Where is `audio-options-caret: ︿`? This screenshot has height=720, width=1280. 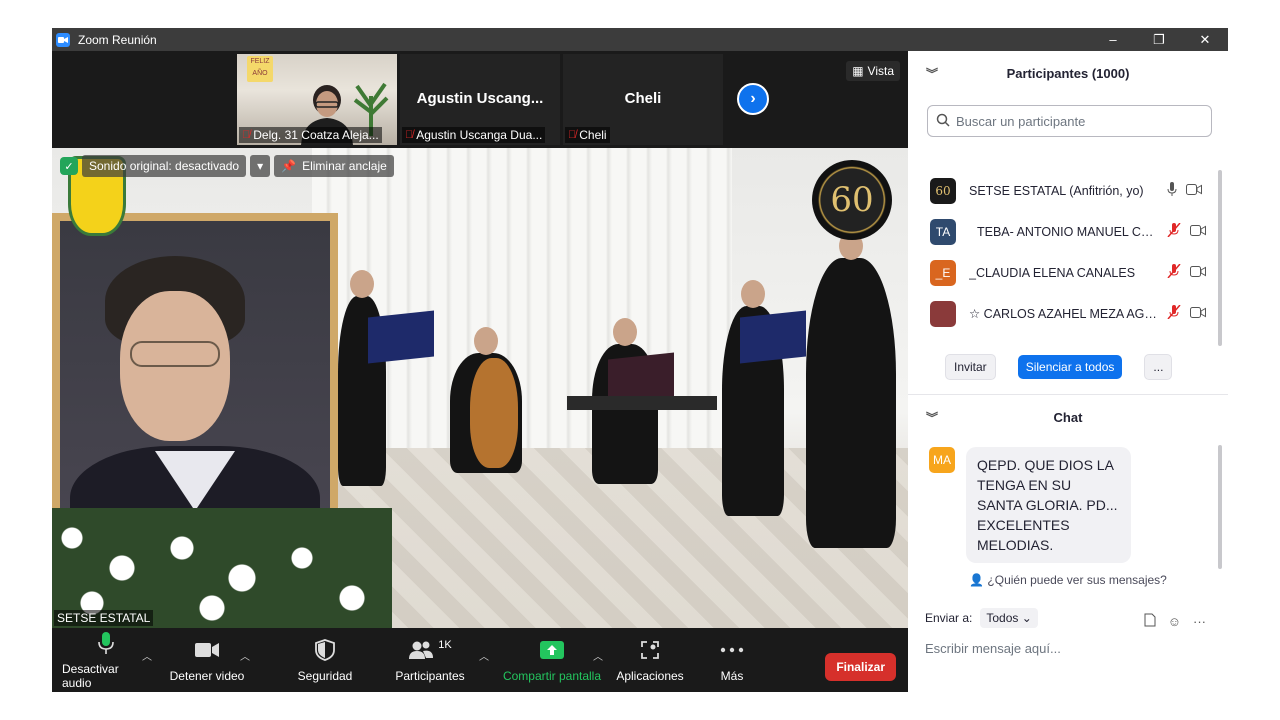 audio-options-caret: ︿ is located at coordinates (147, 655).